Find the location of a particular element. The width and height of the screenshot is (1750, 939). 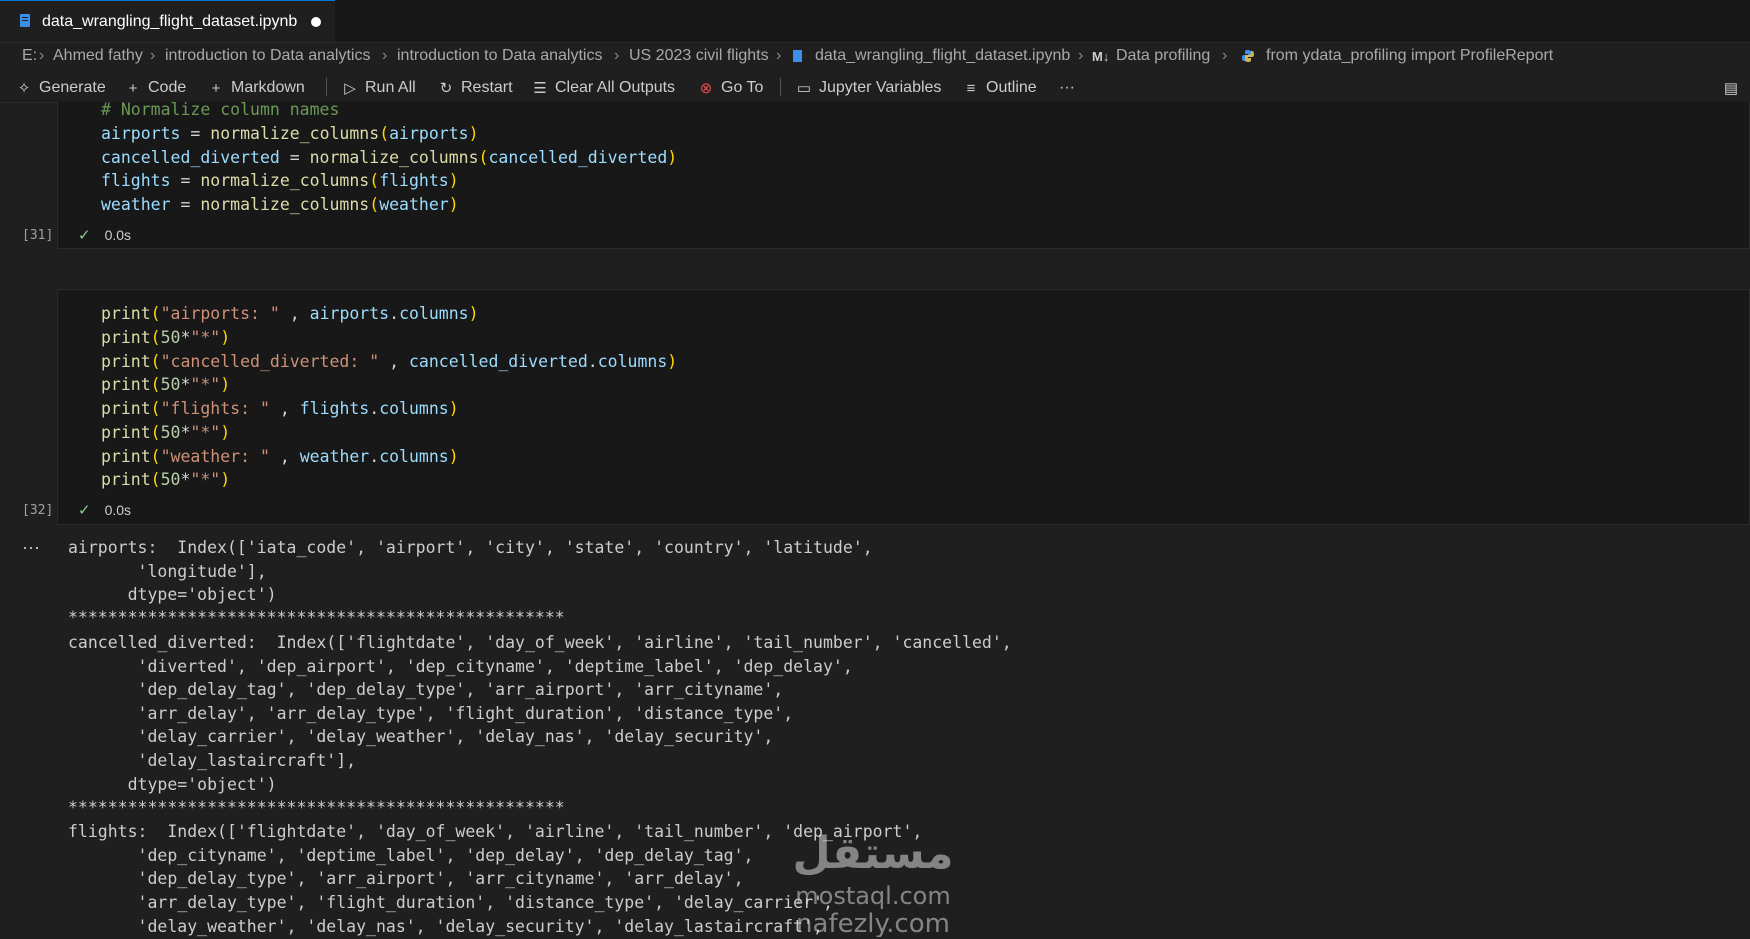

output-line: 'longitude'], is located at coordinates (167, 571).